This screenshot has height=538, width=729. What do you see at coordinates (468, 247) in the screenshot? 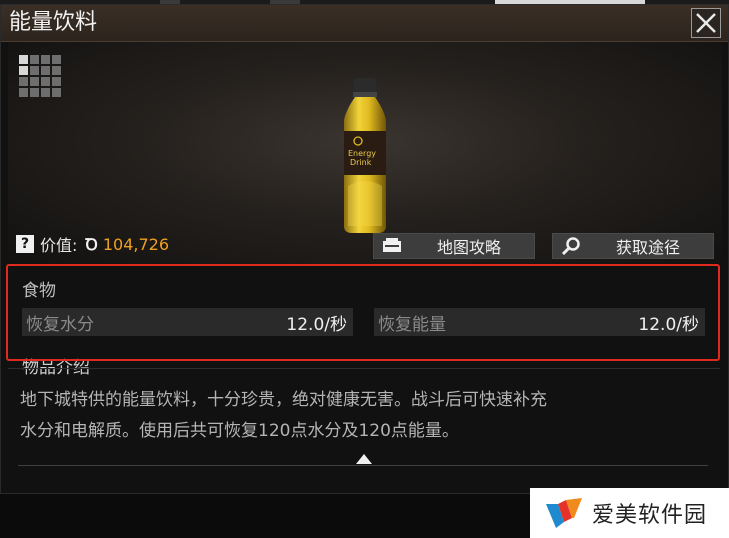
I see `map-guide-label: 地图攻略` at bounding box center [468, 247].